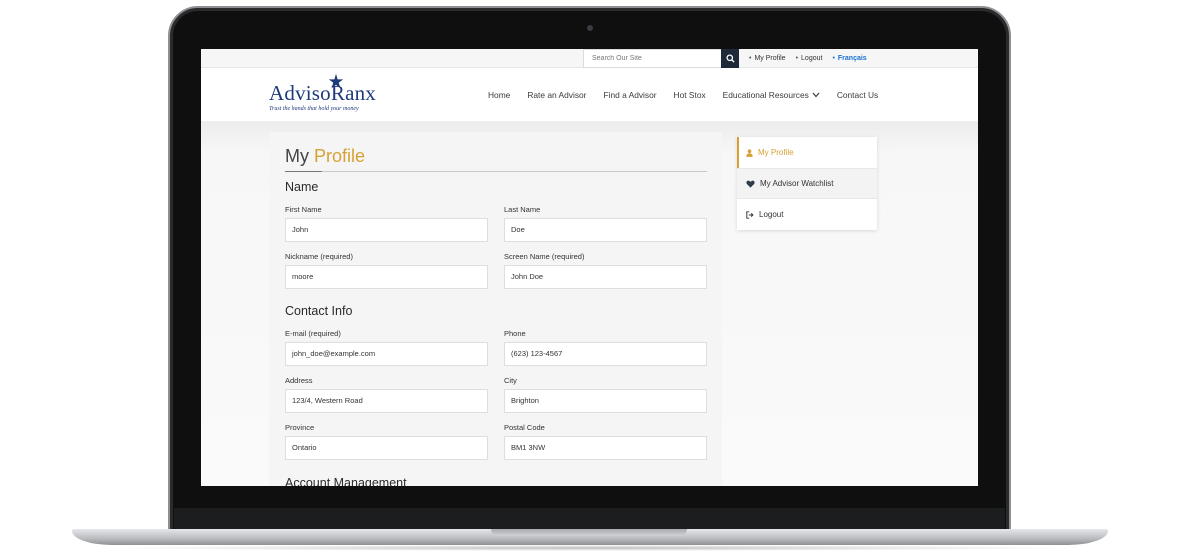  What do you see at coordinates (319, 256) in the screenshot?
I see `nickname-label: Nickname (required)` at bounding box center [319, 256].